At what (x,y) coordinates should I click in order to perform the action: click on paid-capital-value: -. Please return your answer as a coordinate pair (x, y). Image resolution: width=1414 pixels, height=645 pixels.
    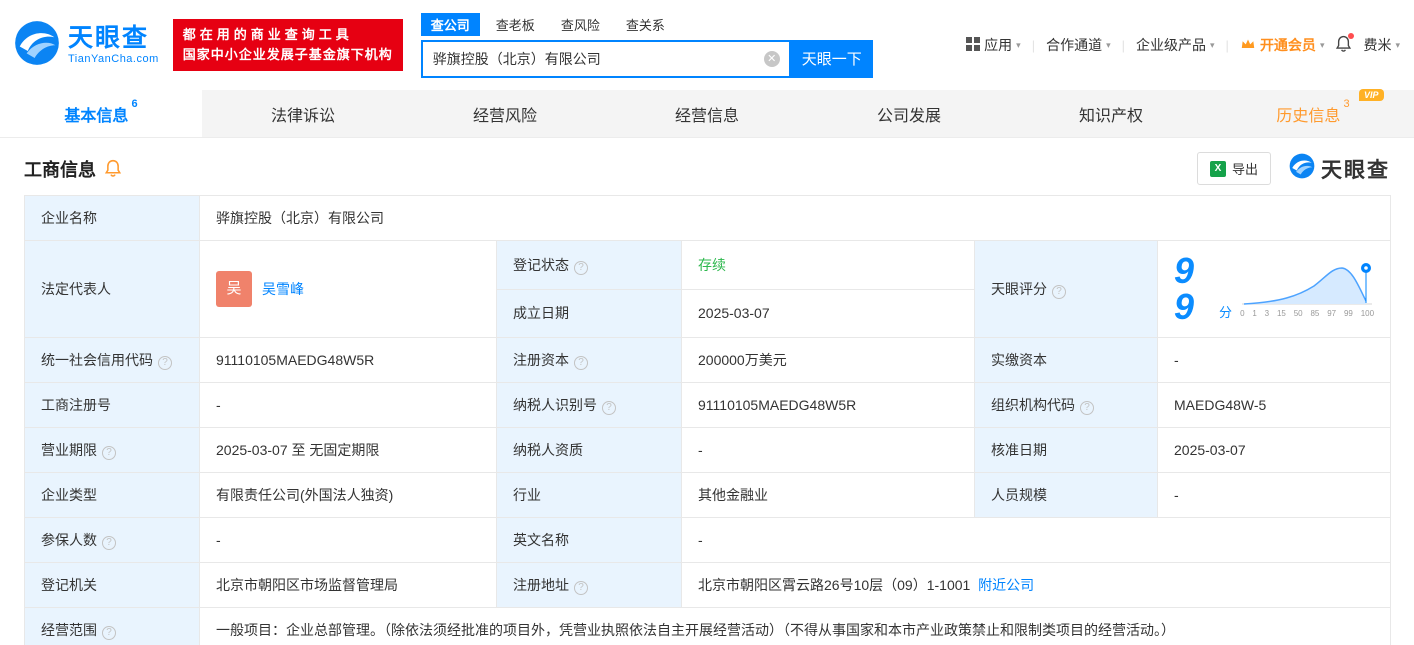
    Looking at the image, I should click on (1274, 360).